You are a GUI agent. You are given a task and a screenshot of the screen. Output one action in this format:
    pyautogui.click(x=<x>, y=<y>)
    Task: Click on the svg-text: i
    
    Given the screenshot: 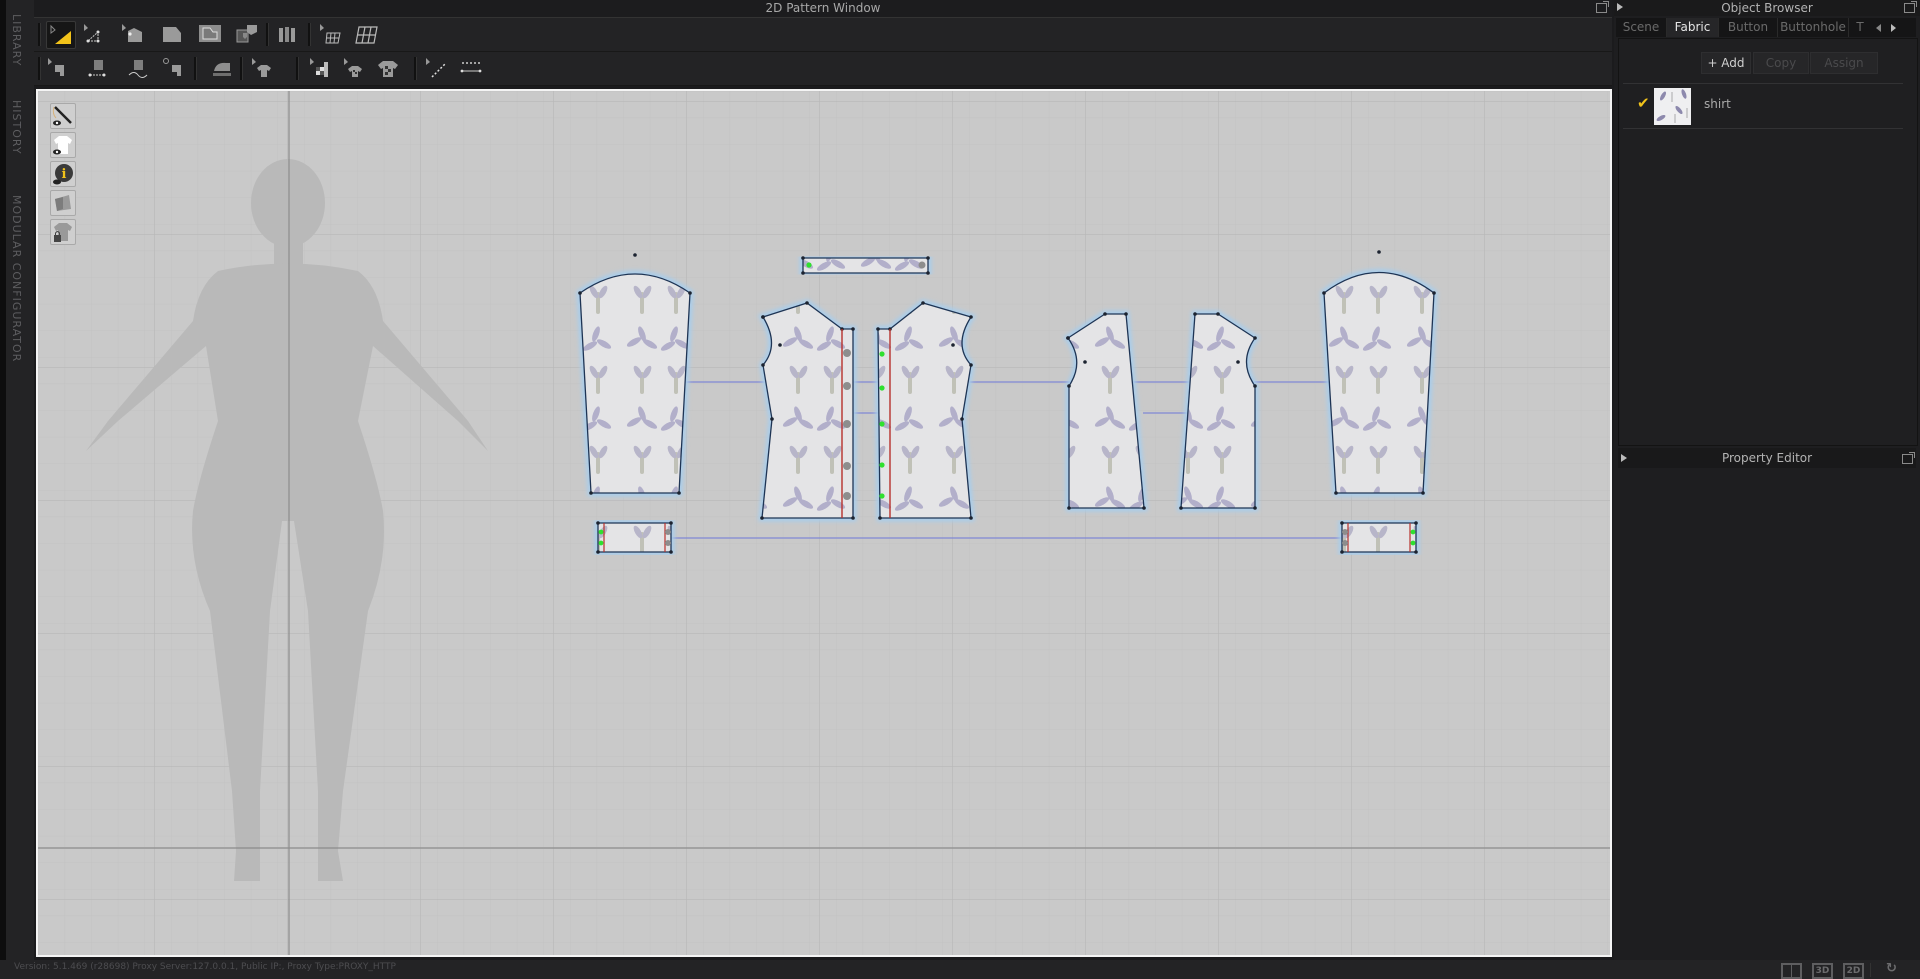 What is the action you would take?
    pyautogui.click(x=64, y=174)
    